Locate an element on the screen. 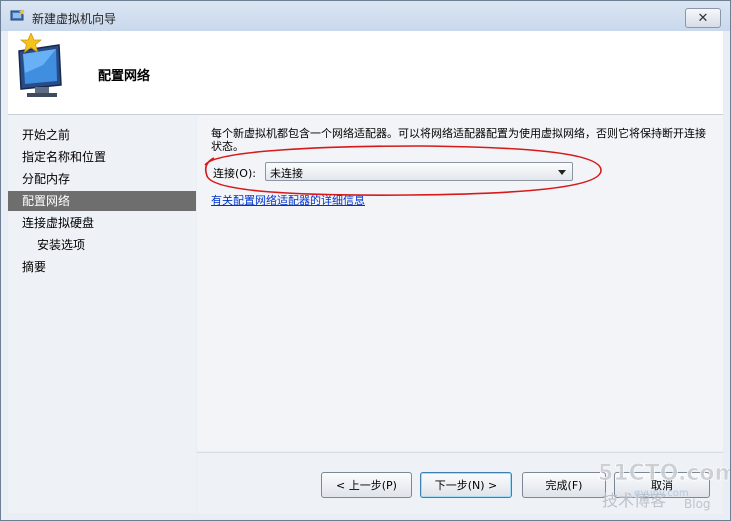 This screenshot has width=731, height=521. wizard-icon is located at coordinates (17, 15).